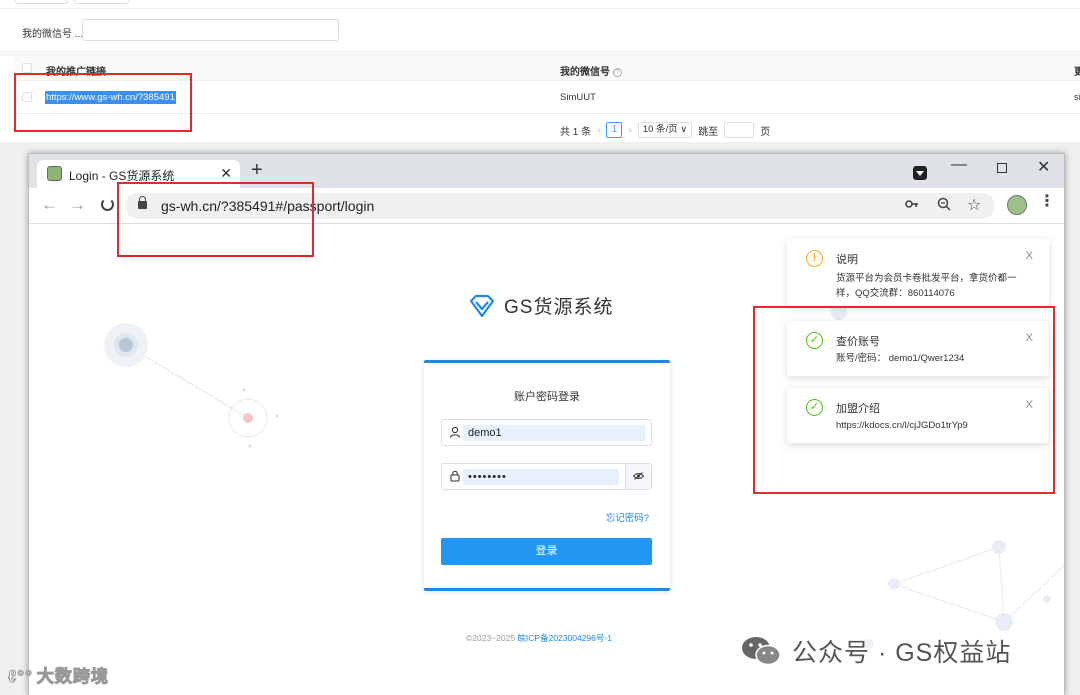 This screenshot has width=1080, height=695. Describe the element at coordinates (598, 130) in the screenshot. I see `prev-page-button: ‹` at that location.